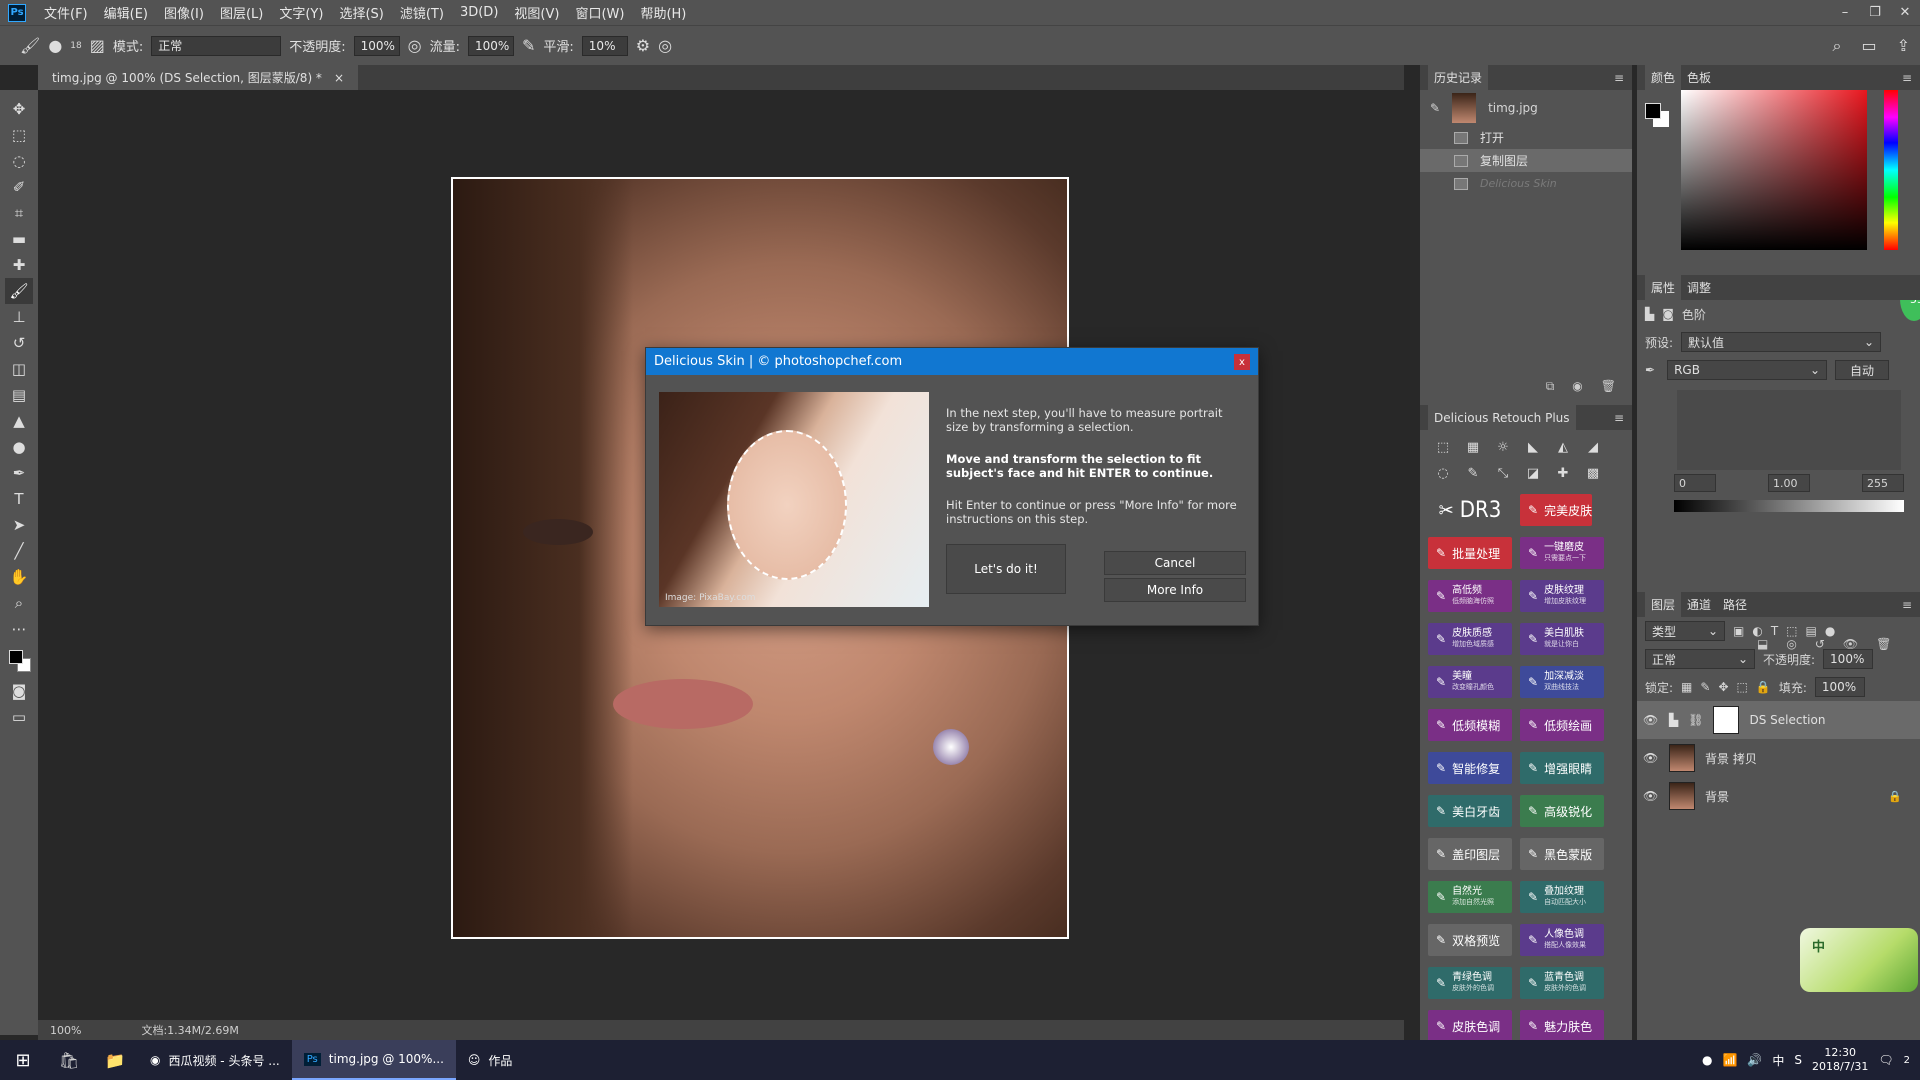  What do you see at coordinates (1562, 682) in the screenshot?
I see `drp-button: ✎ 加深减淡 双曲线技法` at bounding box center [1562, 682].